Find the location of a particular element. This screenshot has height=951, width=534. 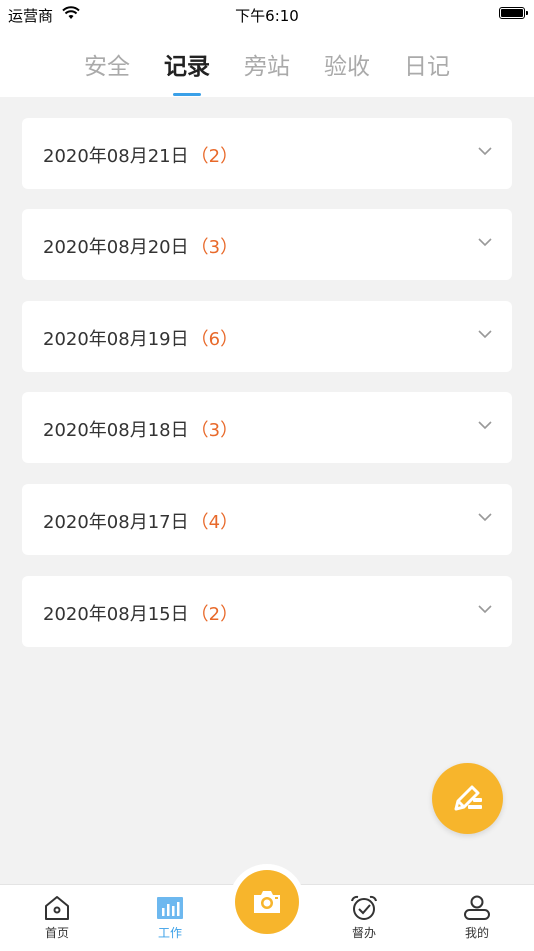

list-item: 2020年08月20日 （3） is located at coordinates (267, 244).